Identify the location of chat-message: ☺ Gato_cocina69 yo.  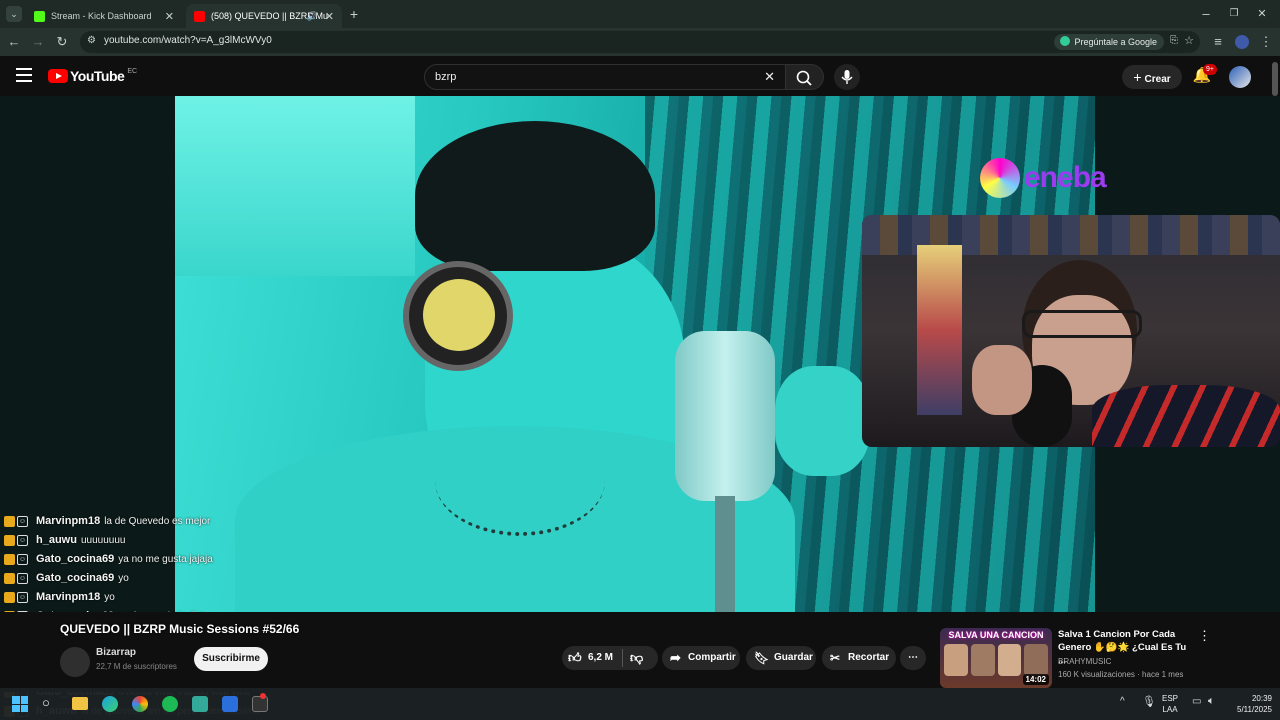
(66, 578).